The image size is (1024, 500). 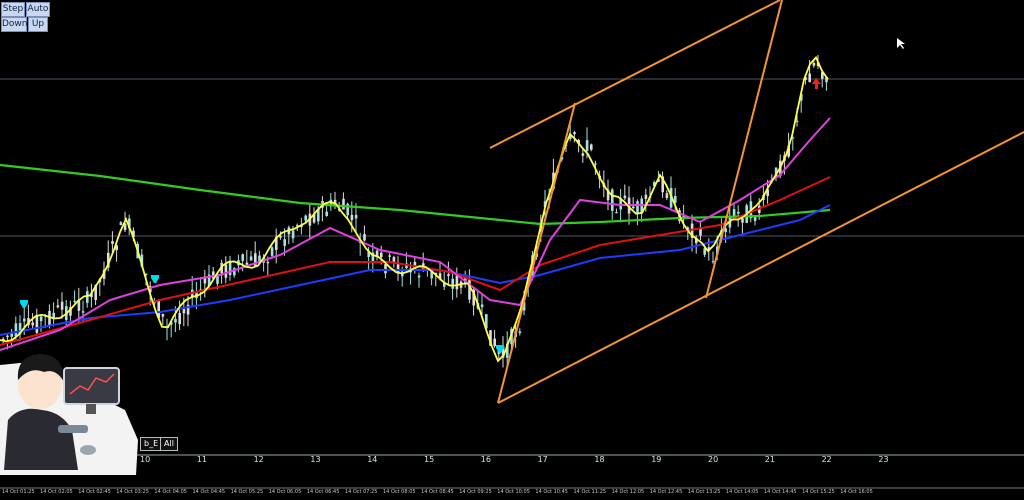 What do you see at coordinates (315, 459) in the screenshot?
I see `hour-label: 13` at bounding box center [315, 459].